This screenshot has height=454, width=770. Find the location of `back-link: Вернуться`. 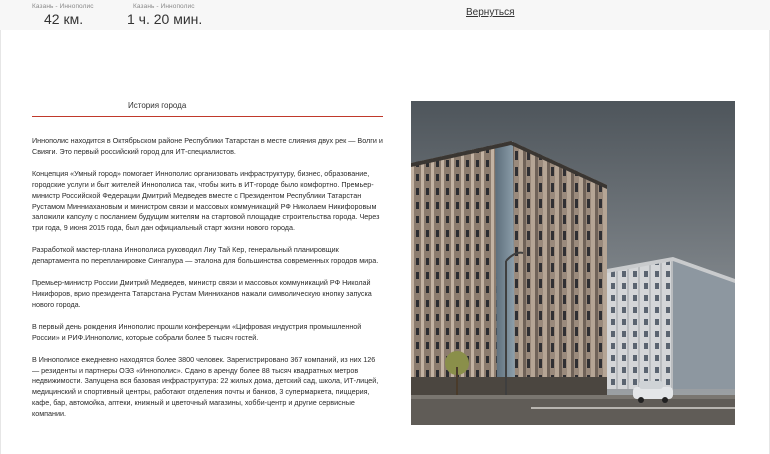

back-link: Вернуться is located at coordinates (490, 12).